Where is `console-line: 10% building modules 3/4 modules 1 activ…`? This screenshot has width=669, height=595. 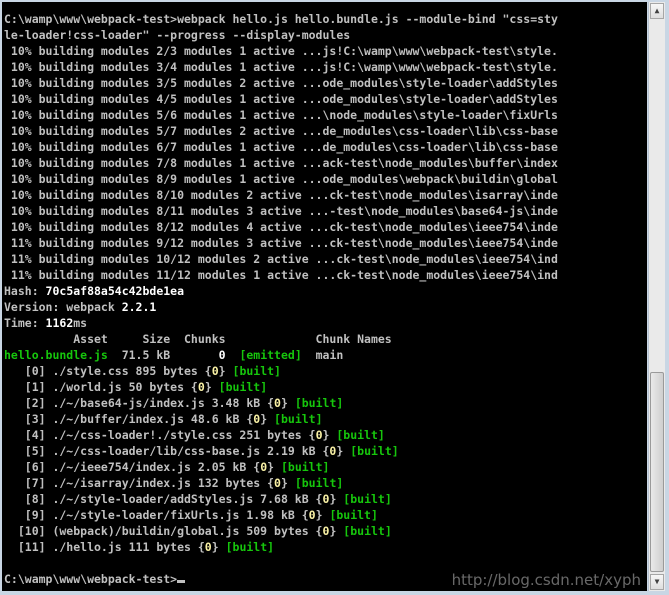
console-line: 10% building modules 3/4 modules 1 activ… is located at coordinates (325, 67).